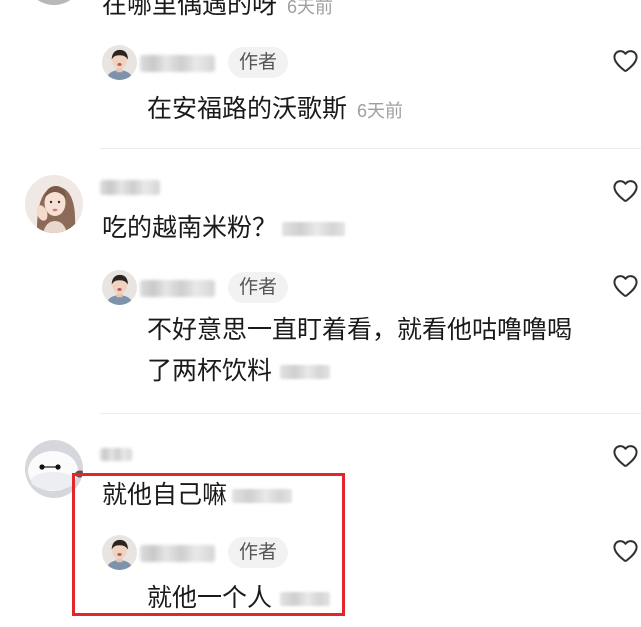 This screenshot has width=641, height=627. Describe the element at coordinates (310, 8) in the screenshot. I see `comment-time: 6天前` at that location.